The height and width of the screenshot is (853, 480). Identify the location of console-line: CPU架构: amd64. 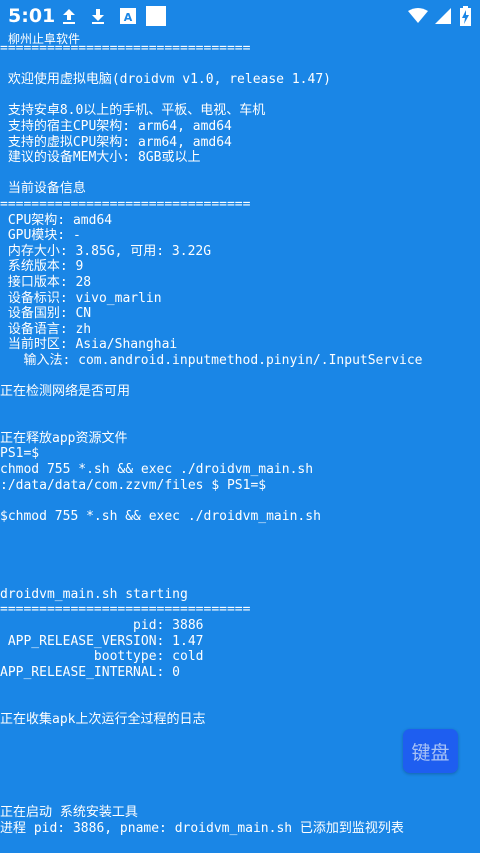
(56, 220).